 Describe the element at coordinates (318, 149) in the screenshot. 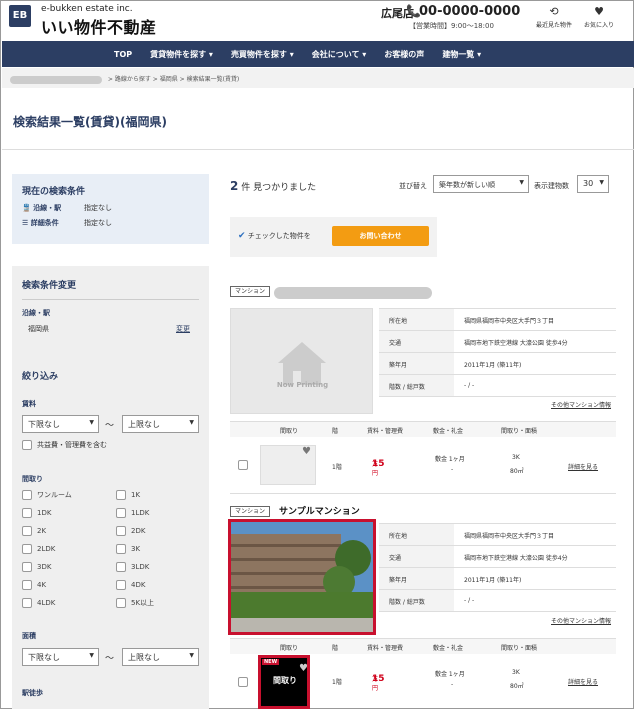

I see `divider` at that location.